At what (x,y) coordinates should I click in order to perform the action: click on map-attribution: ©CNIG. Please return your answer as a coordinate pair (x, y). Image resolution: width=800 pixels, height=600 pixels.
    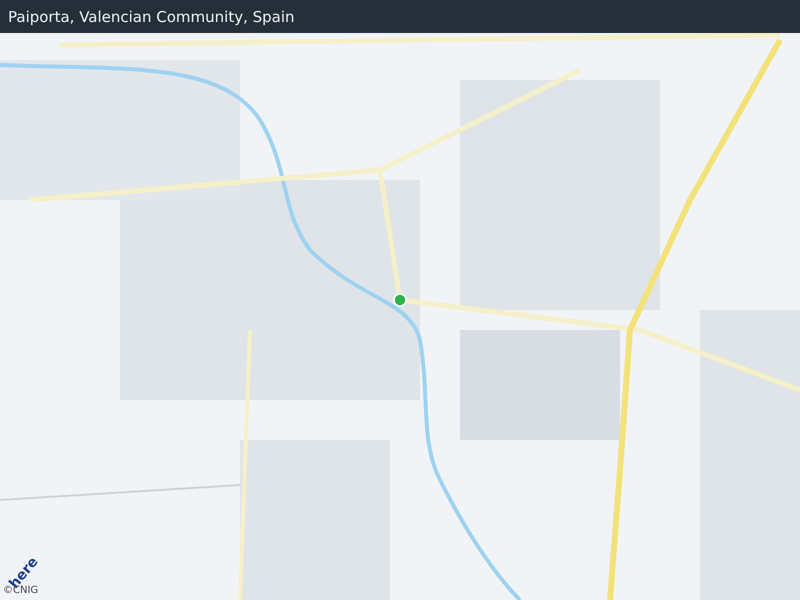
    Looking at the image, I should click on (20, 591).